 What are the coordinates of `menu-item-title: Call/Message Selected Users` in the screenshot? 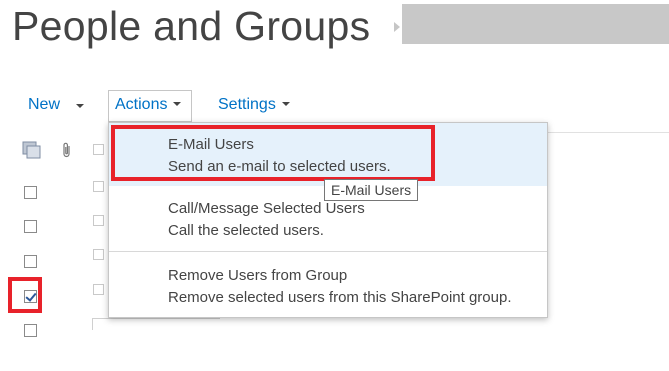 It's located at (266, 208).